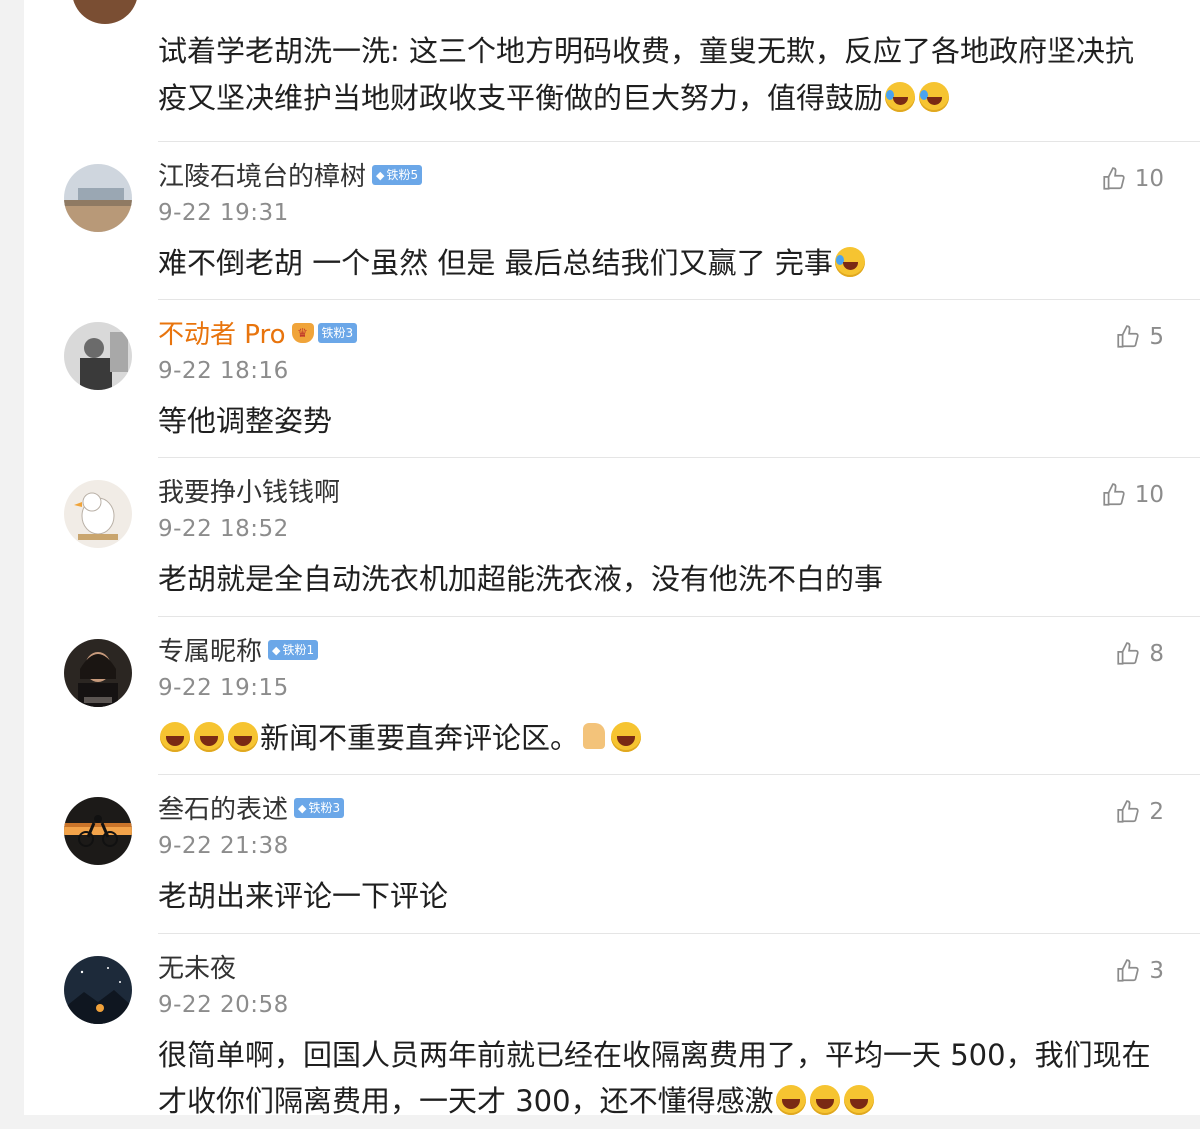  Describe the element at coordinates (397, 174) in the screenshot. I see `fan-badge: ◆ 铁粉5` at that location.